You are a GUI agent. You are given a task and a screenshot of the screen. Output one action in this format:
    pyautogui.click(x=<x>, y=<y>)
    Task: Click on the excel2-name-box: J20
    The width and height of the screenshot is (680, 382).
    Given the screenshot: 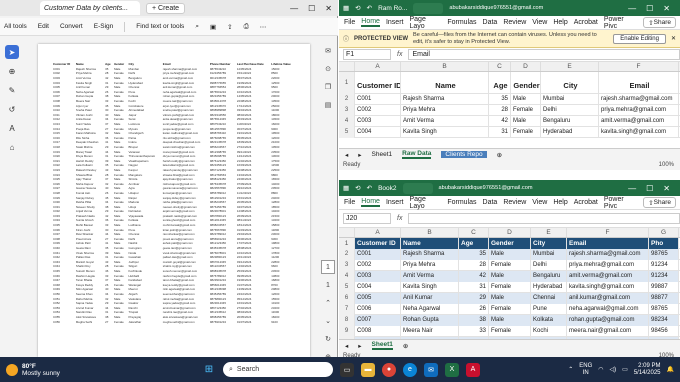 What is the action you would take?
    pyautogui.click(x=367, y=218)
    